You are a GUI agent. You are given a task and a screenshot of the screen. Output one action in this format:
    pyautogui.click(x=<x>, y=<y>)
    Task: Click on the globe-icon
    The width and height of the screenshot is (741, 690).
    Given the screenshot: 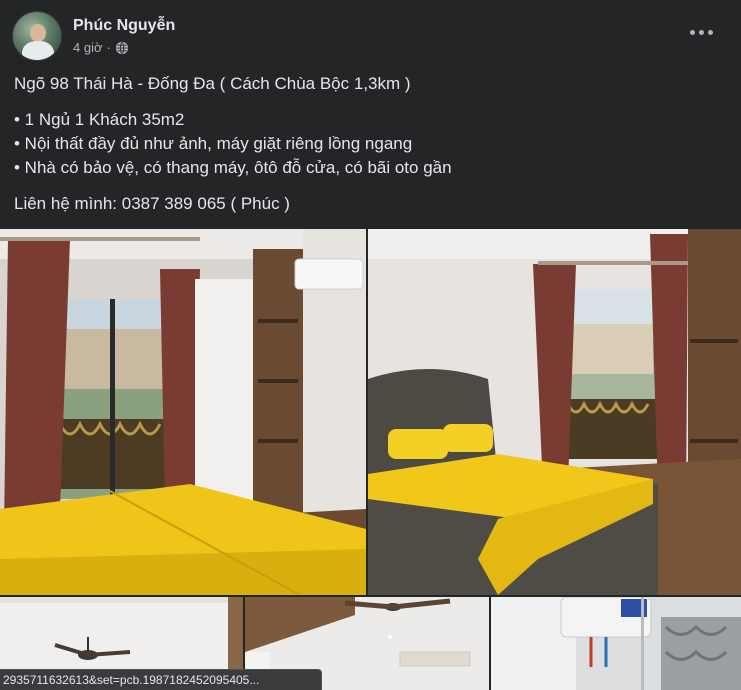 What is the action you would take?
    pyautogui.click(x=122, y=48)
    